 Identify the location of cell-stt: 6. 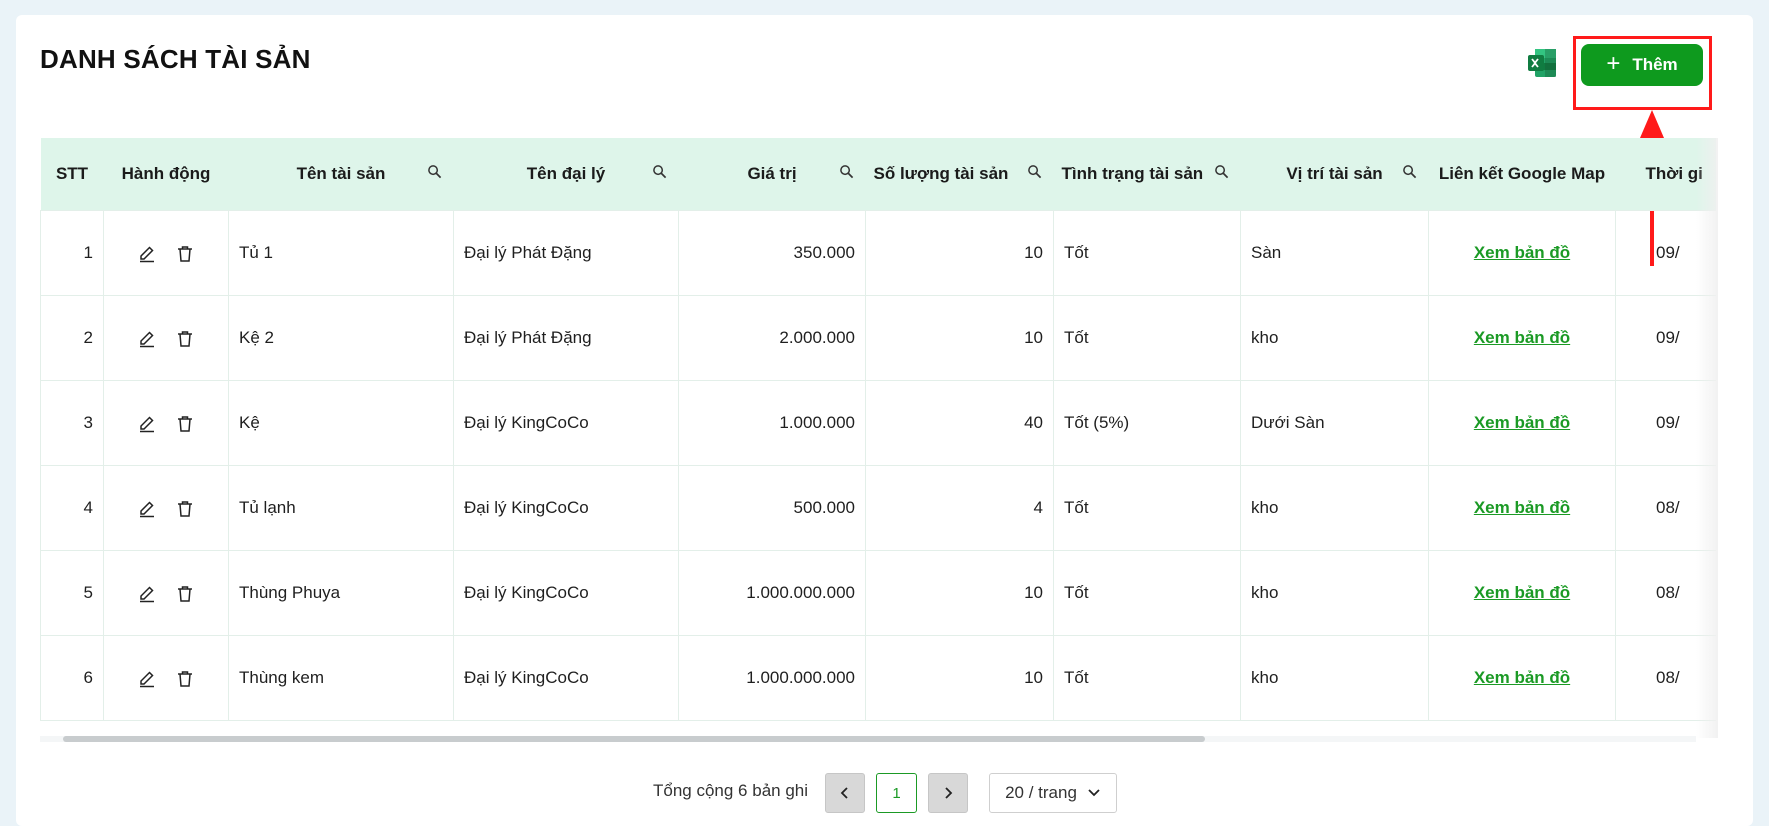
(72, 678).